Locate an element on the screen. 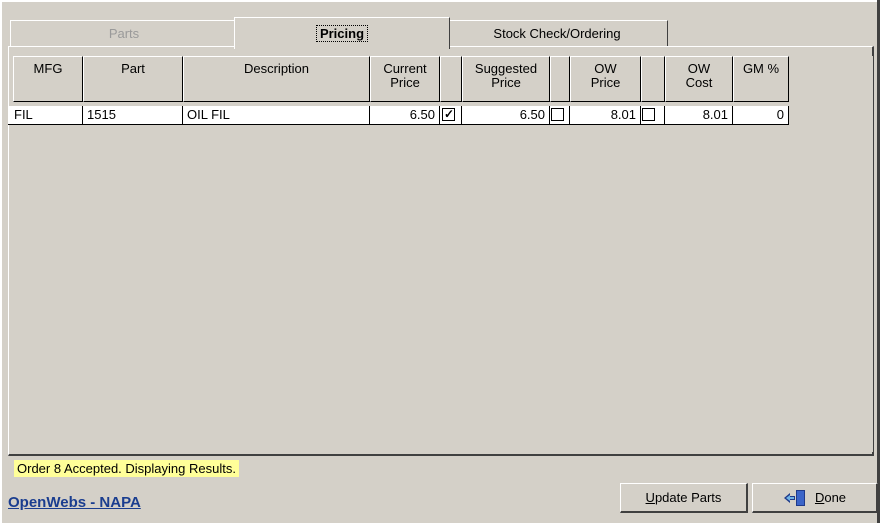 This screenshot has width=880, height=523. header-ow-cost-line1: OW is located at coordinates (699, 68).